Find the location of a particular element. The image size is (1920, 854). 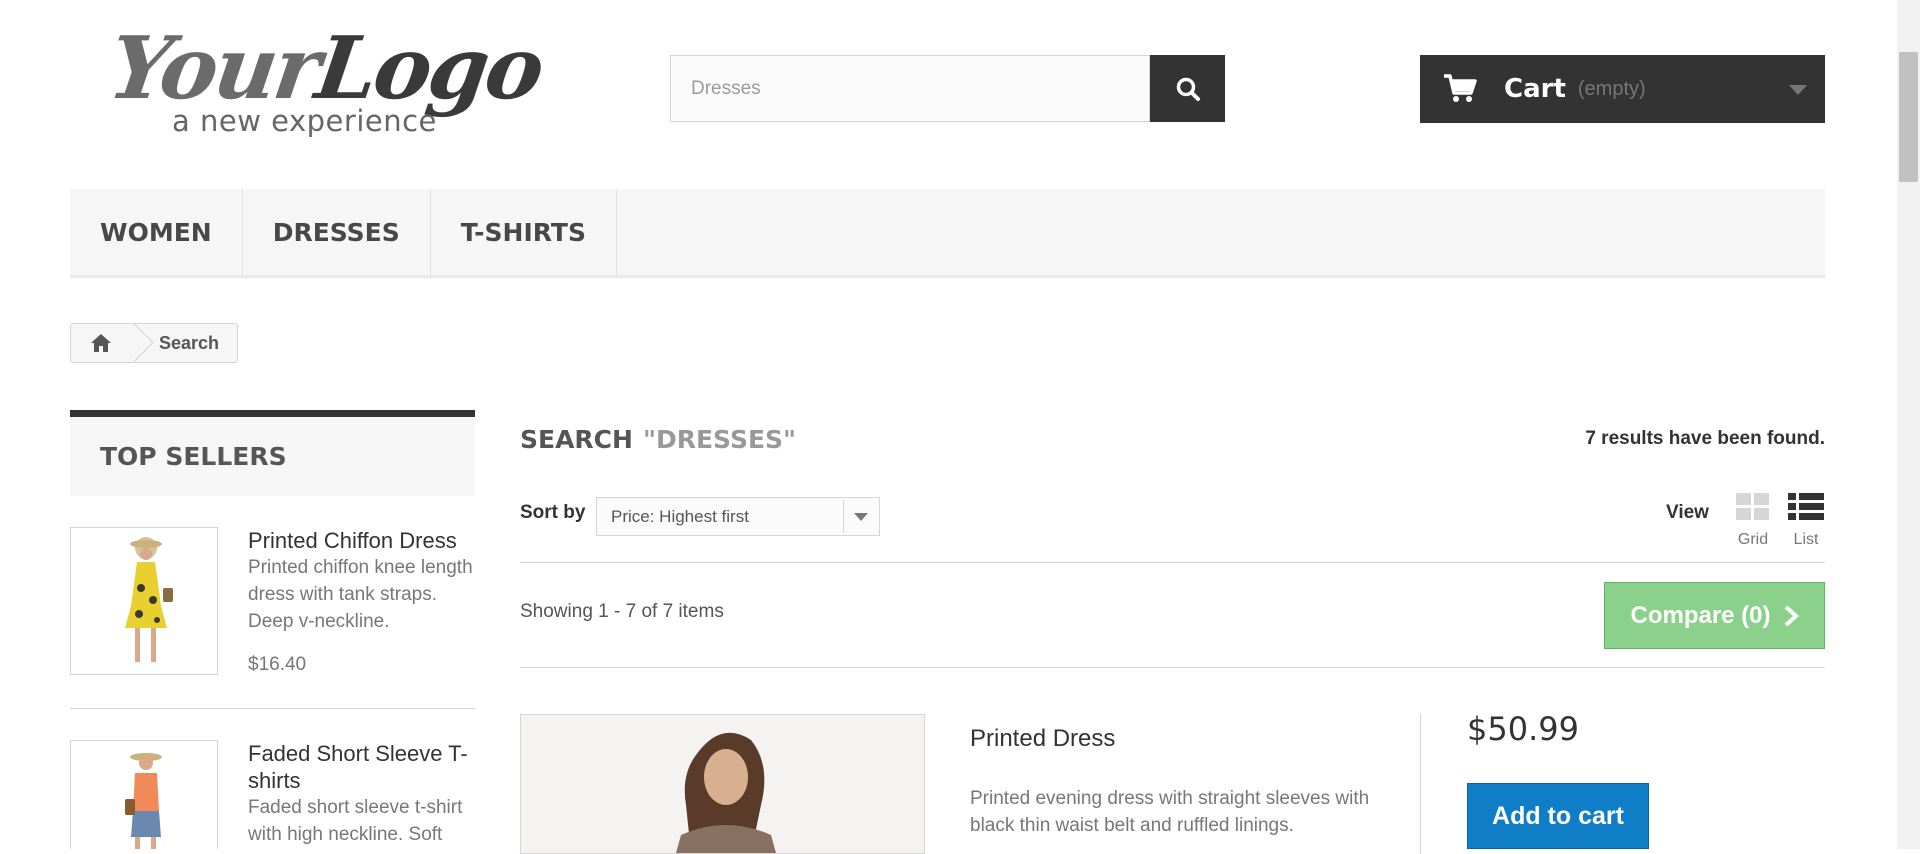

search-button is located at coordinates (1187, 88).